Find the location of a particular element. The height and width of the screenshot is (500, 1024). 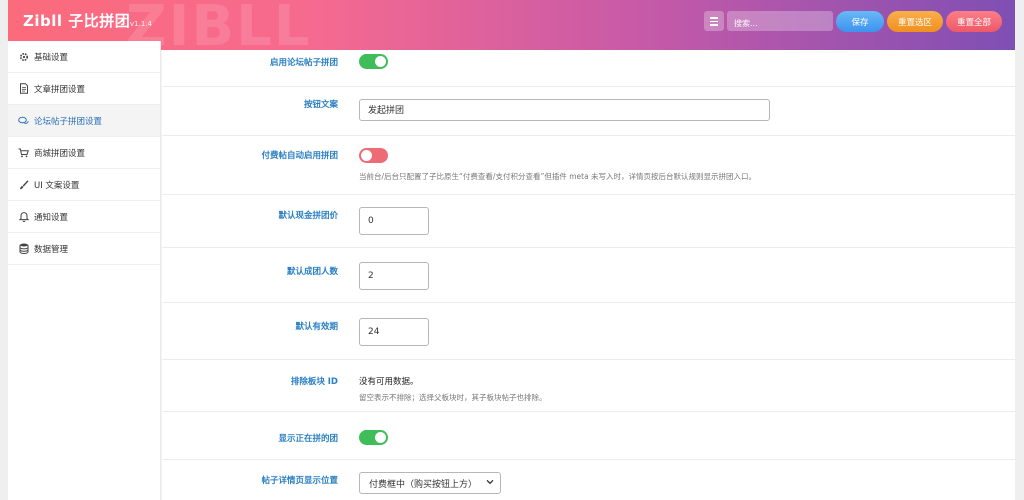

field-label: 显示正在拼的团 is located at coordinates (308, 439).